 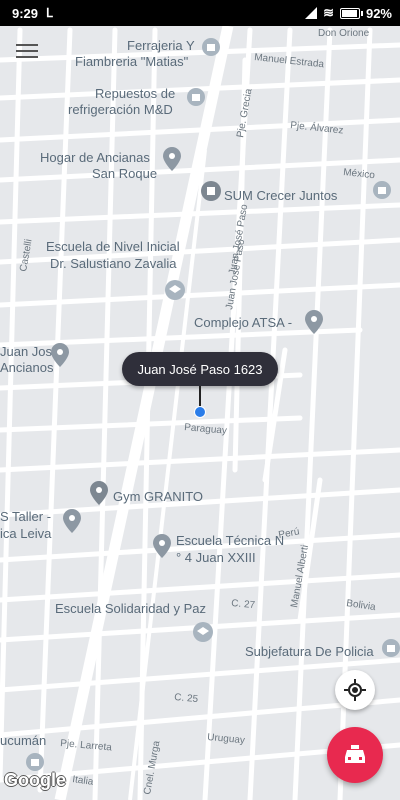 What do you see at coordinates (27, 52) in the screenshot?
I see `hamburger-menu-icon` at bounding box center [27, 52].